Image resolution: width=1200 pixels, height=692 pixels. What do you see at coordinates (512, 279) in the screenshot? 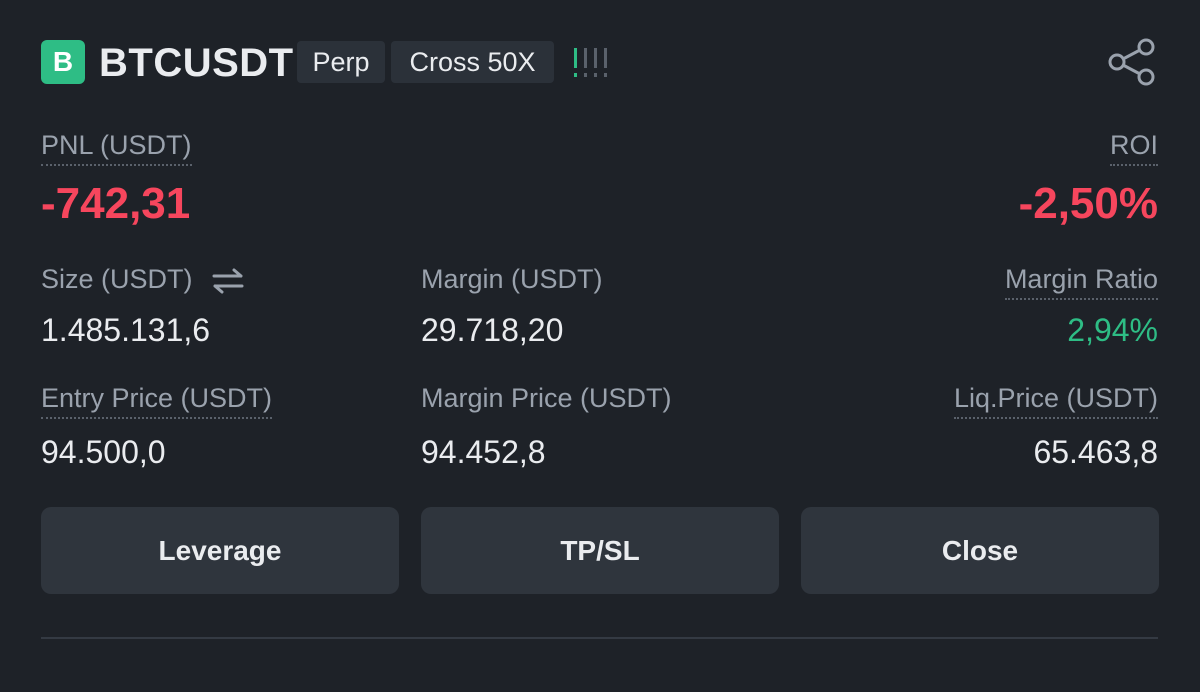
I see `margin-label: Margin (USDT)` at bounding box center [512, 279].